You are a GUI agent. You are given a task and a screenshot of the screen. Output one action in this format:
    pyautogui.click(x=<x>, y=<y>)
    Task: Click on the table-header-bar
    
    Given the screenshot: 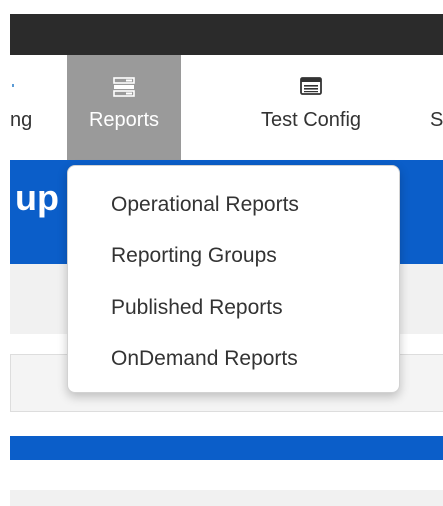 What is the action you would take?
    pyautogui.click(x=226, y=448)
    